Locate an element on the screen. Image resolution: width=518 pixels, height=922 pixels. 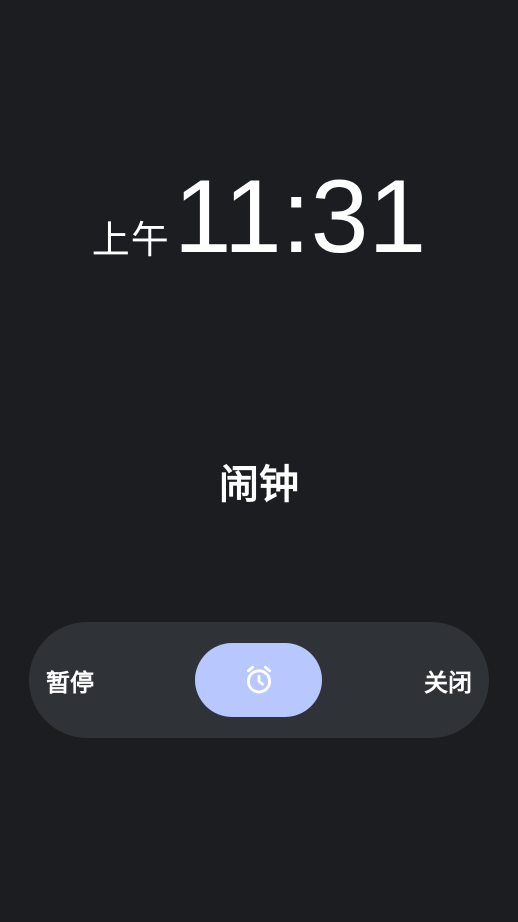
alarm-action-slider: 暂停 关闭 is located at coordinates (259, 680).